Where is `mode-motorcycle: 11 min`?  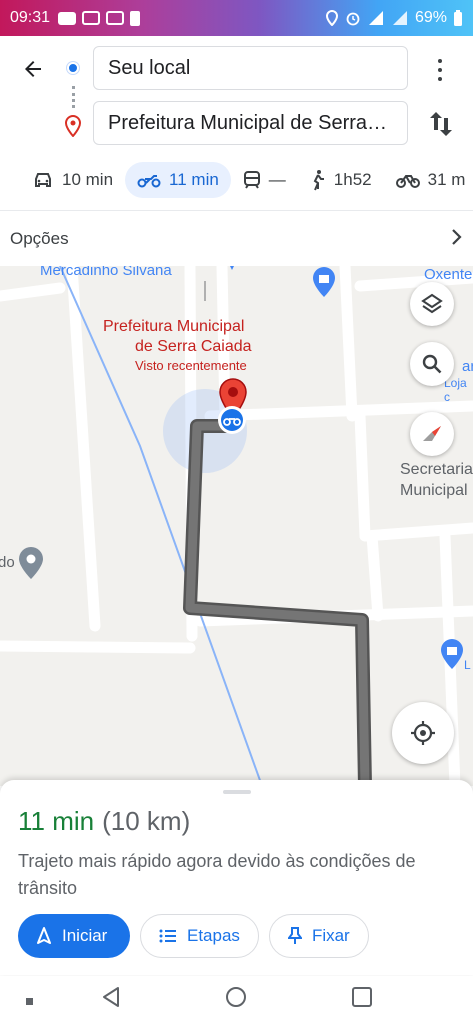
mode-motorcycle: 11 min is located at coordinates (178, 180).